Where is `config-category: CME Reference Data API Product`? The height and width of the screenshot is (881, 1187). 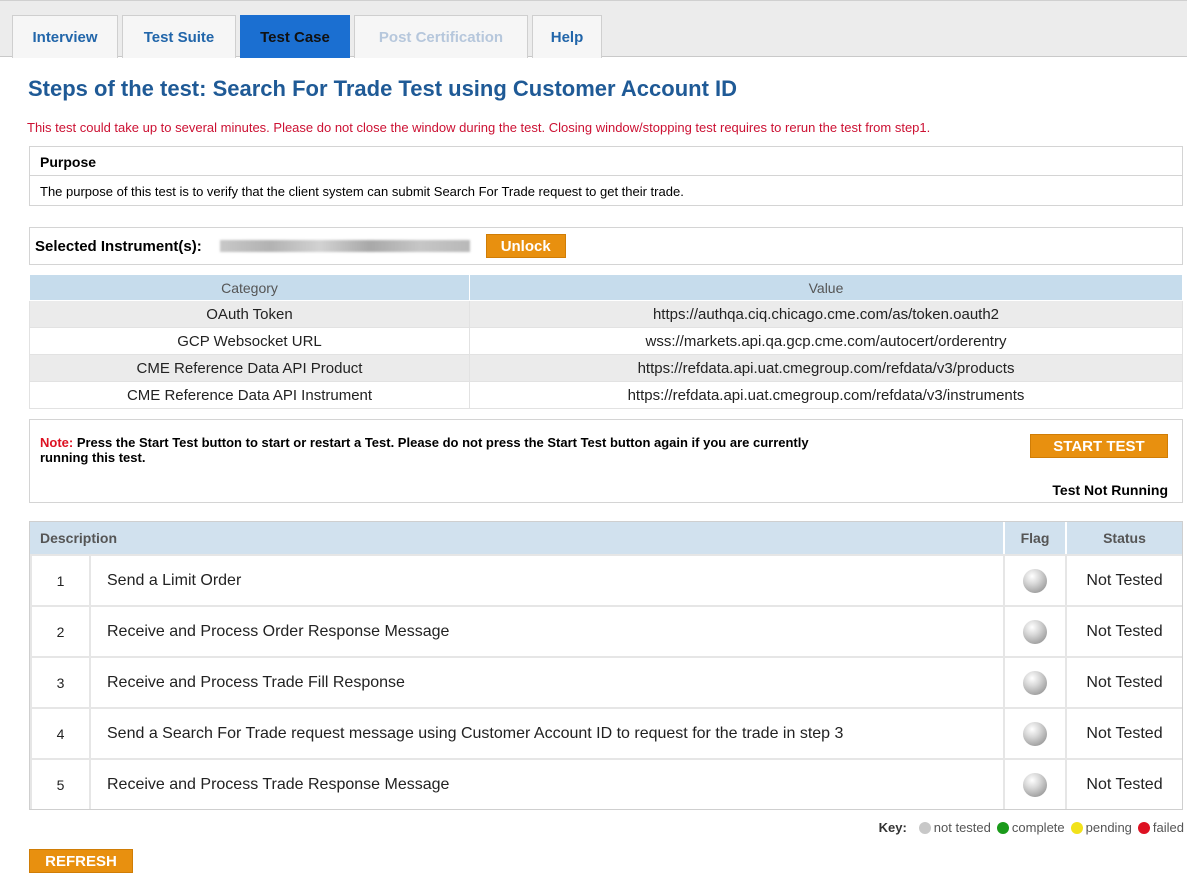 config-category: CME Reference Data API Product is located at coordinates (249, 368).